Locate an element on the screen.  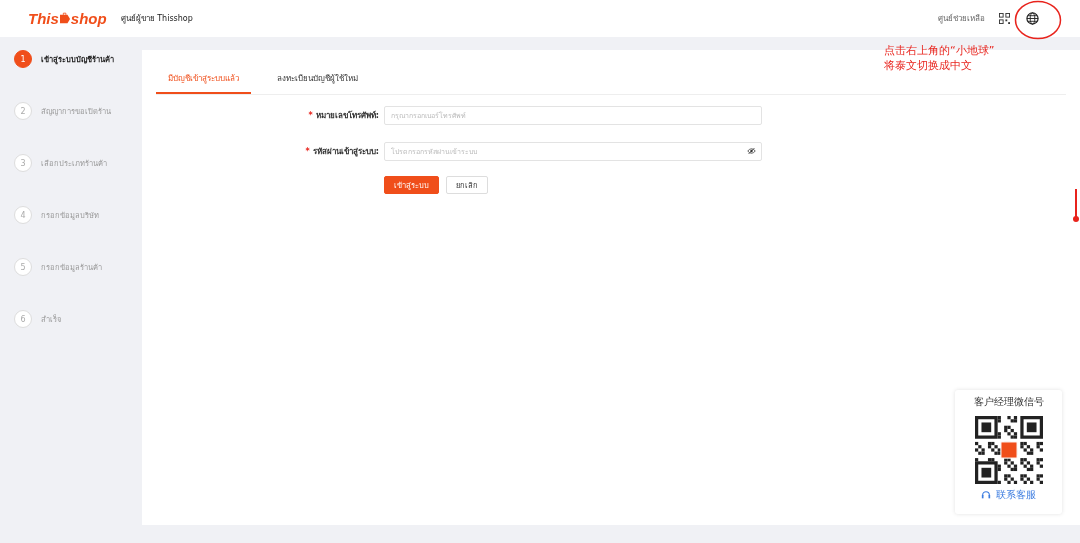
qr-code-icon is located at coordinates (1004, 18).